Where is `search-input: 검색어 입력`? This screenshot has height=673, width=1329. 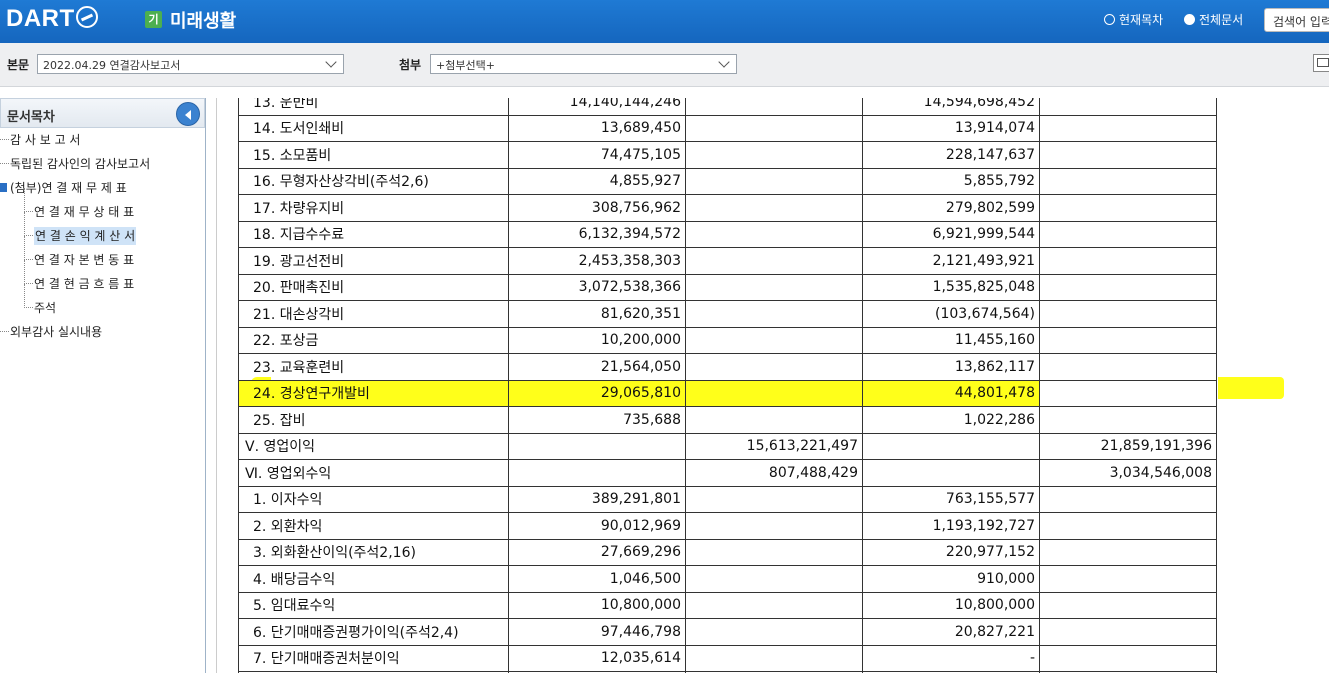
search-input: 검색어 입력 is located at coordinates (1296, 20).